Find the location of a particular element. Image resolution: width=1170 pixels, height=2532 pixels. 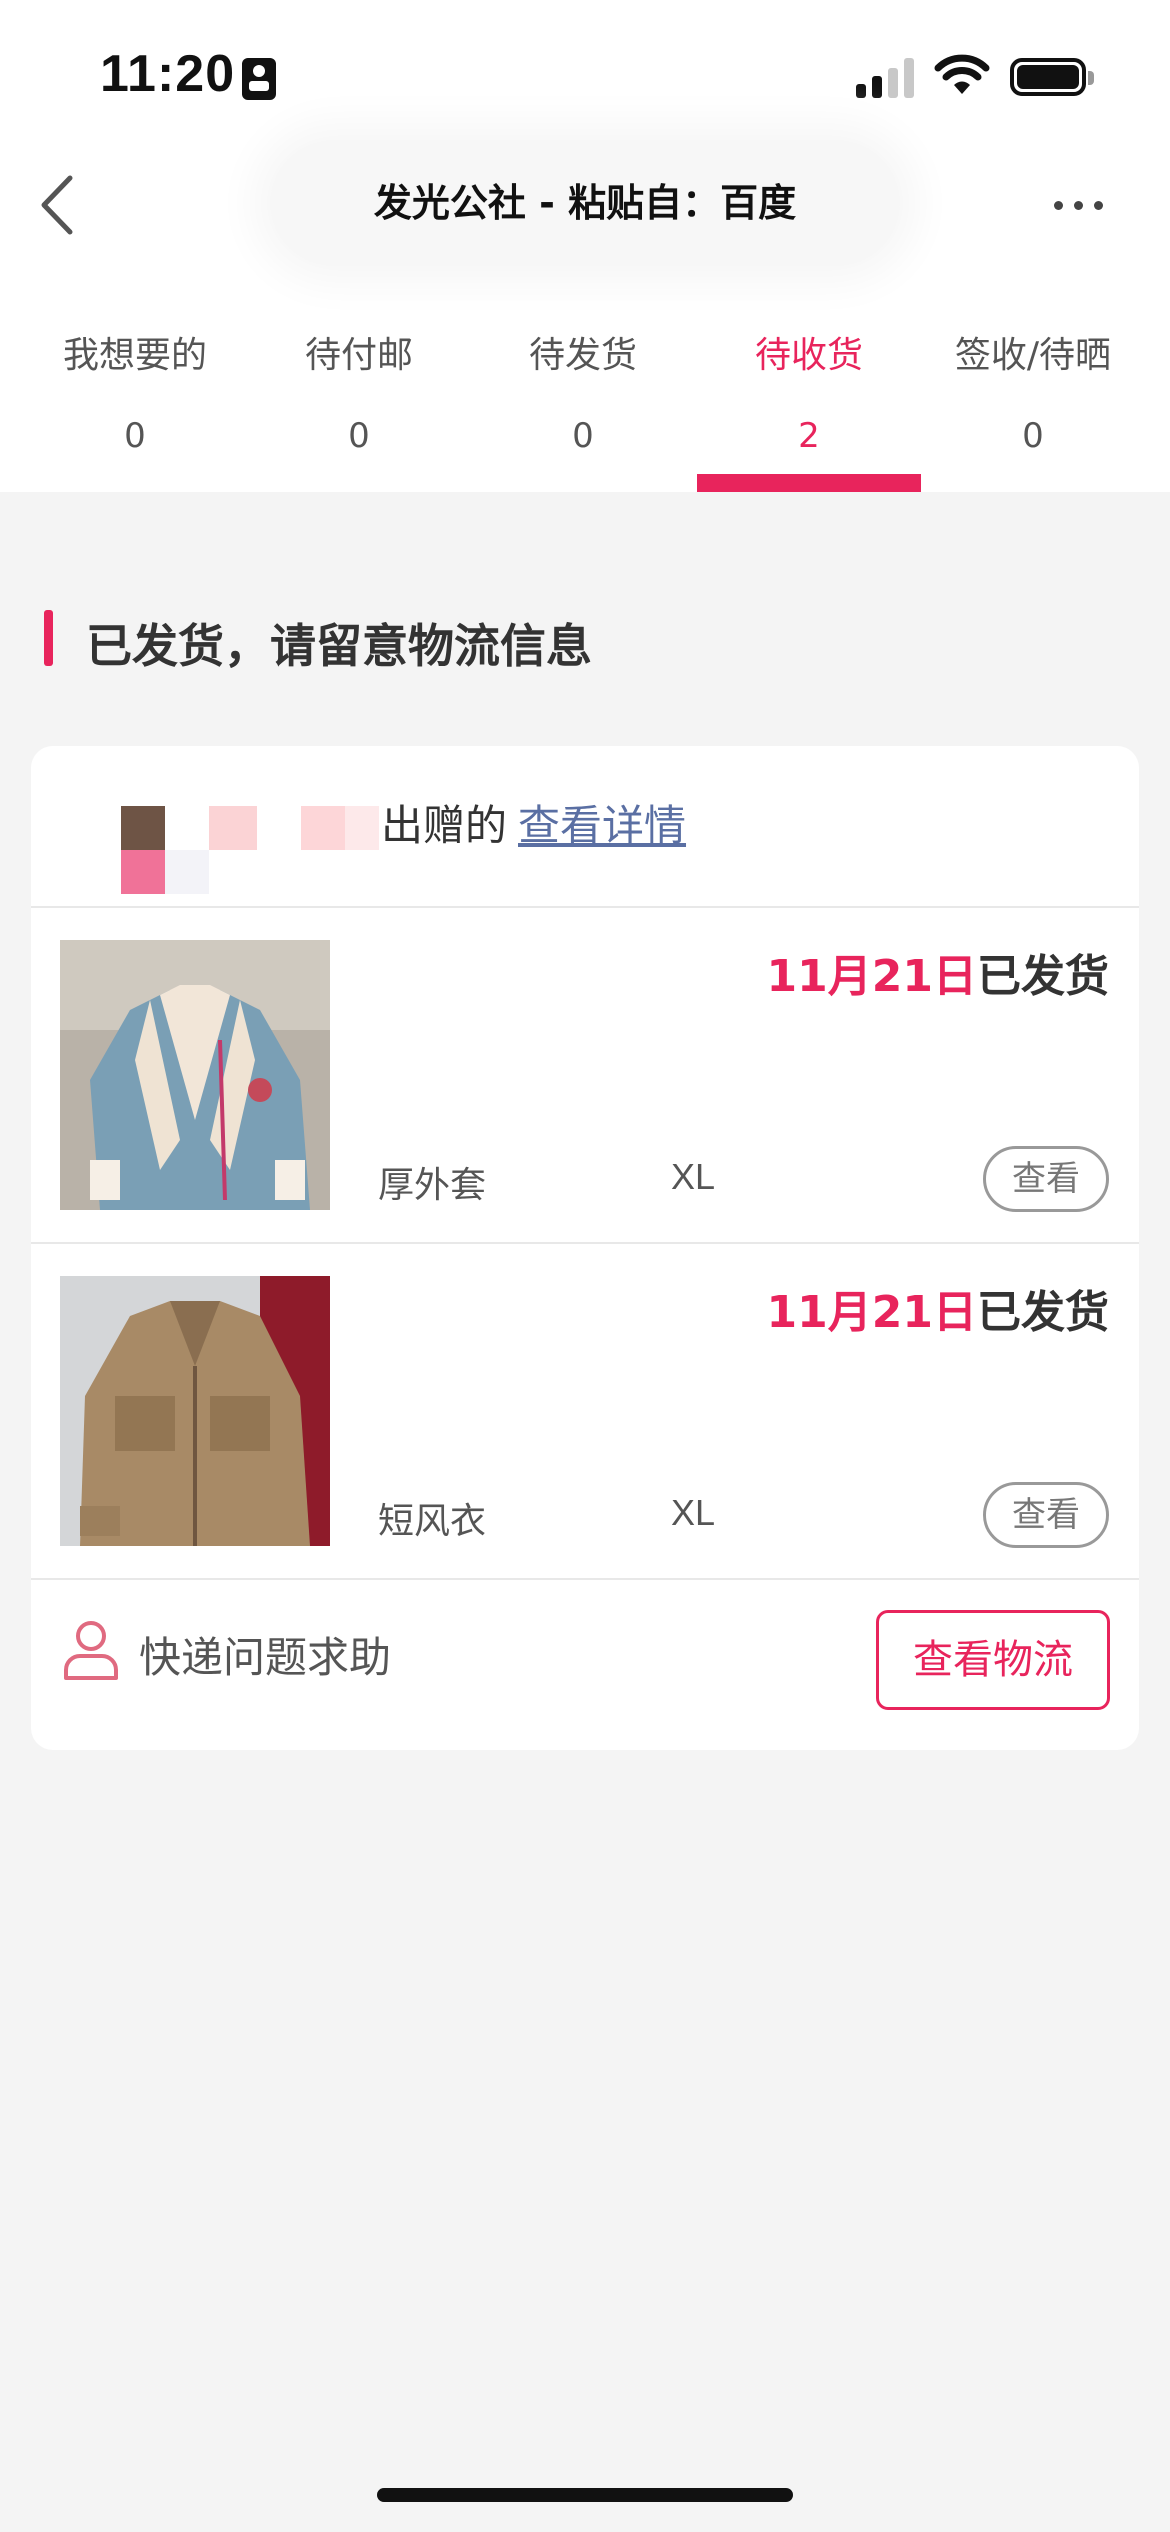

person-icon is located at coordinates (91, 1650).